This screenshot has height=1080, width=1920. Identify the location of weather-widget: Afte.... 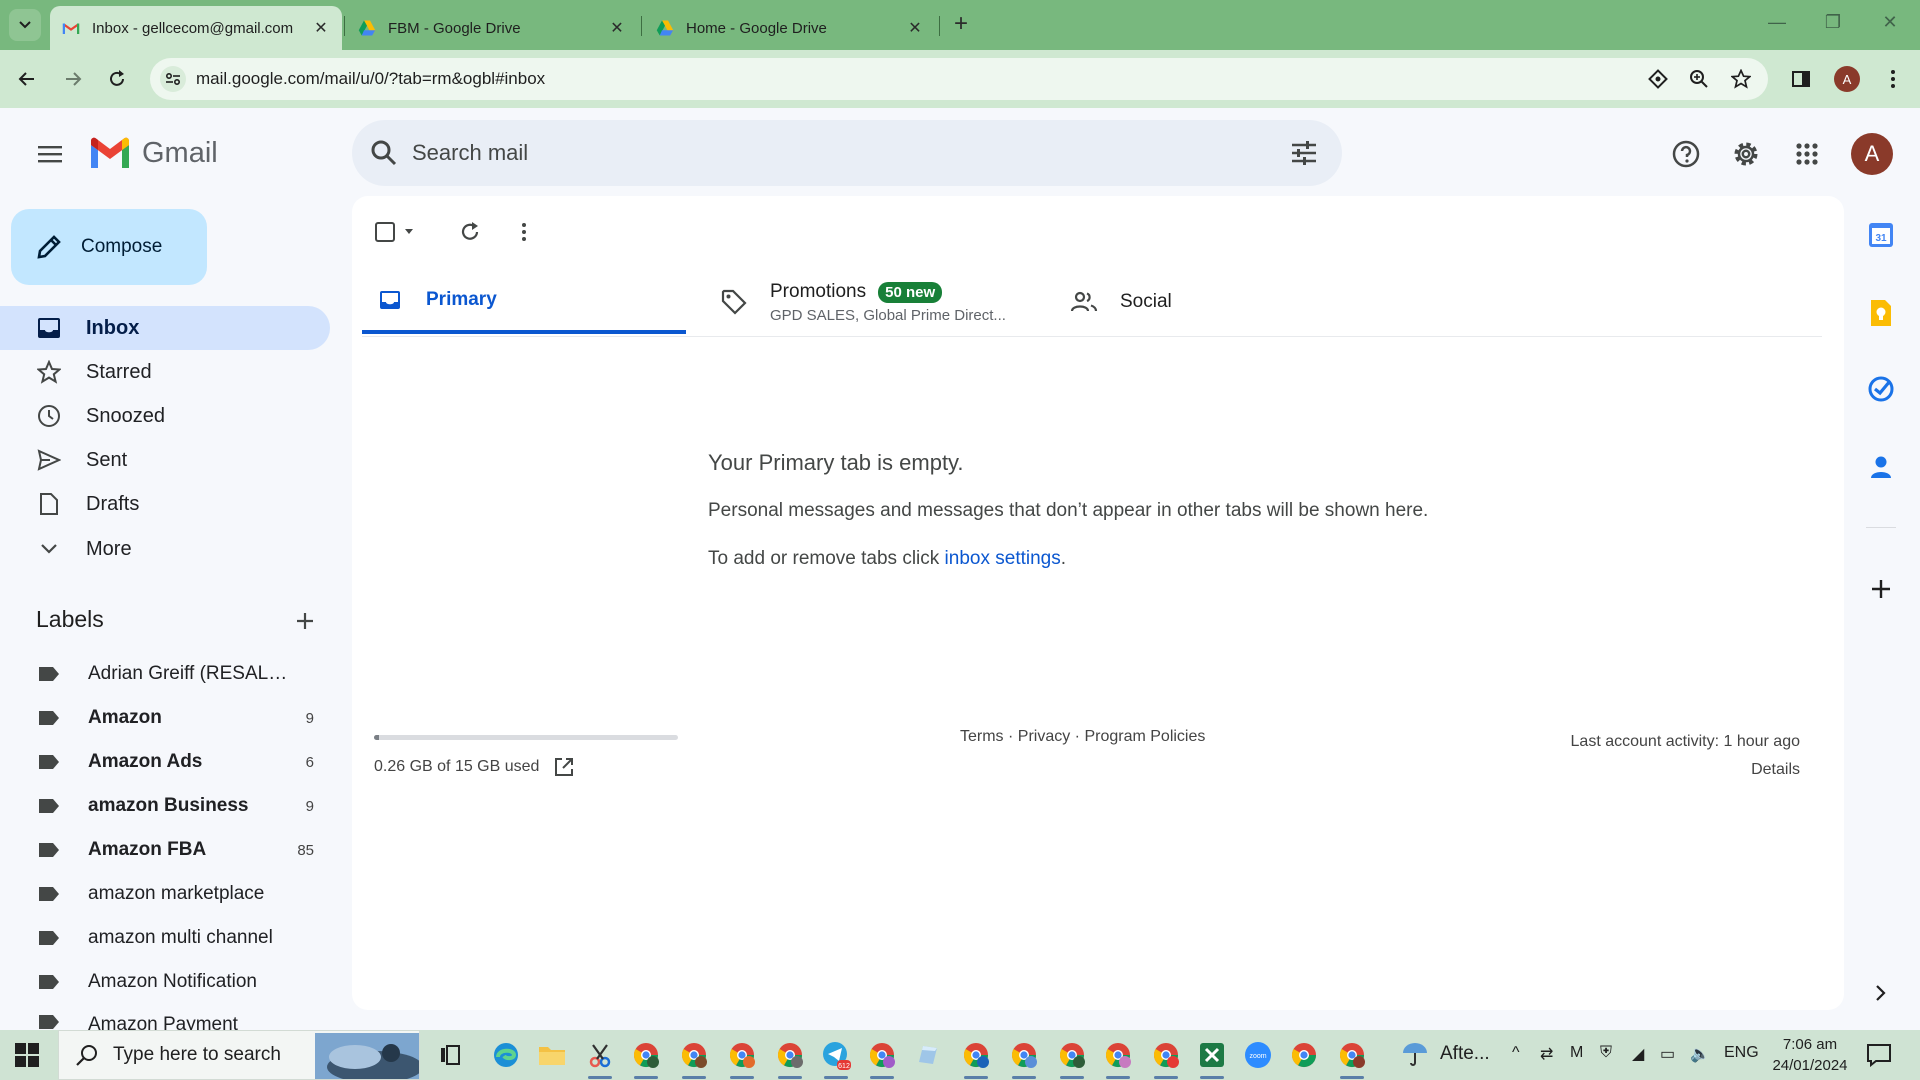
(1445, 1054).